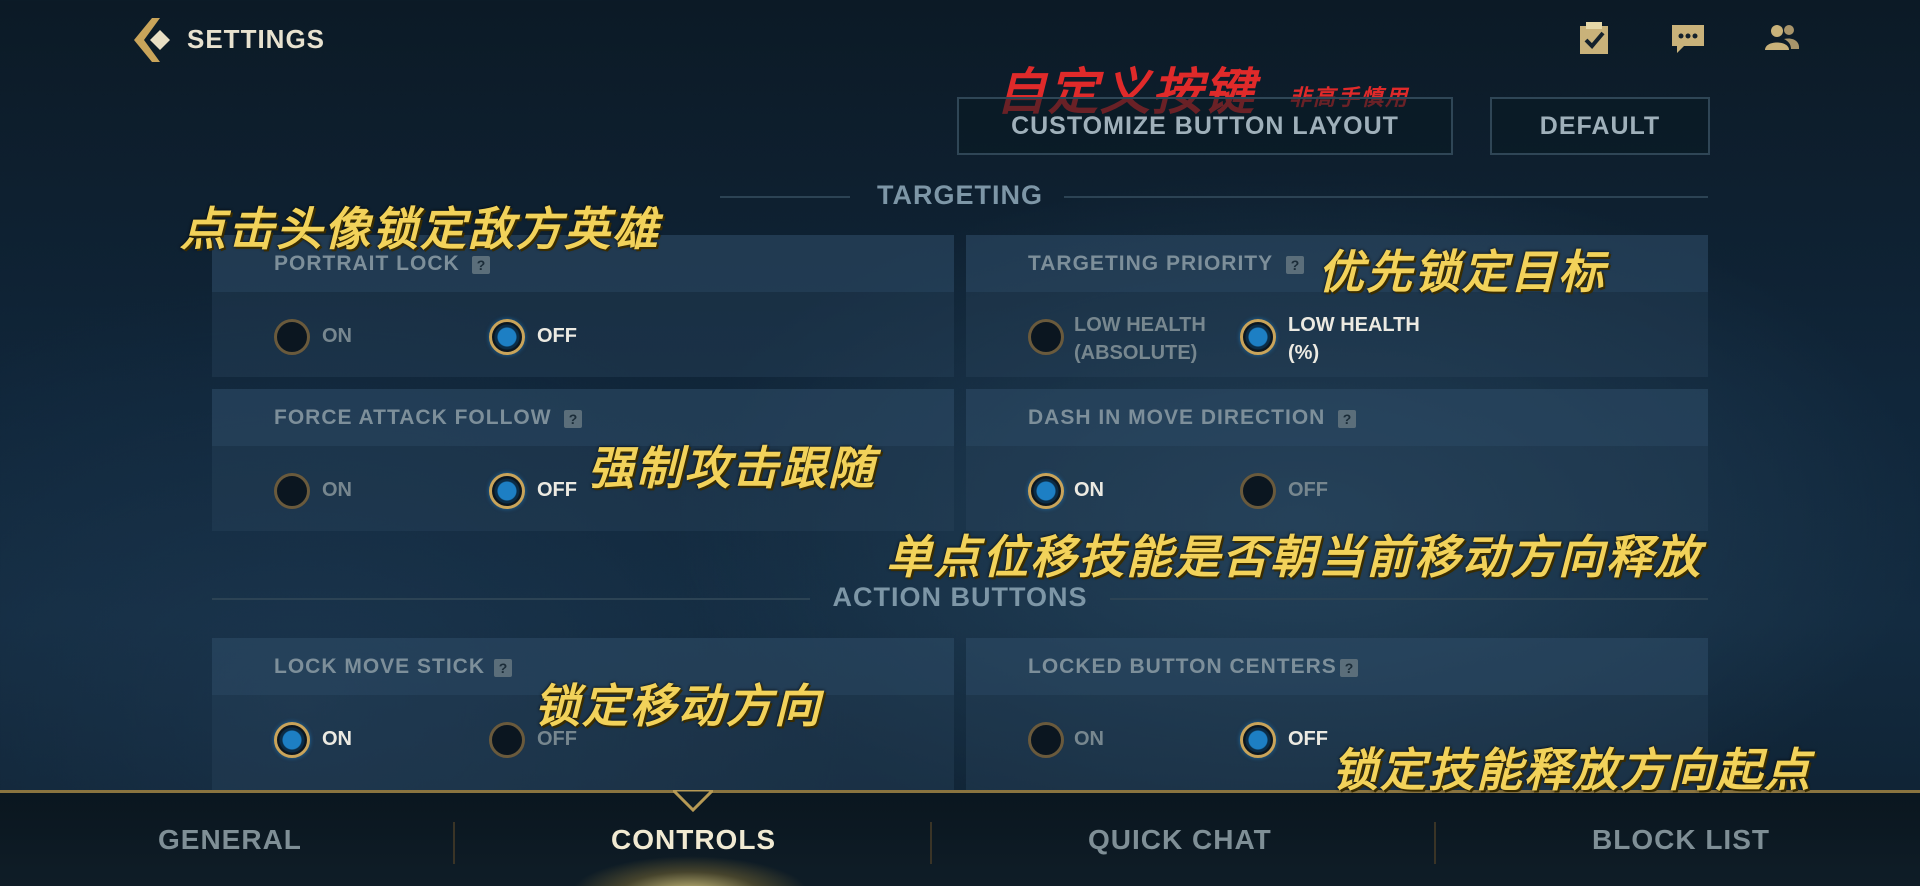  Describe the element at coordinates (1205, 126) in the screenshot. I see `customize-layout-button: CUSTOMIZE BUTTON LAYOUT` at that location.